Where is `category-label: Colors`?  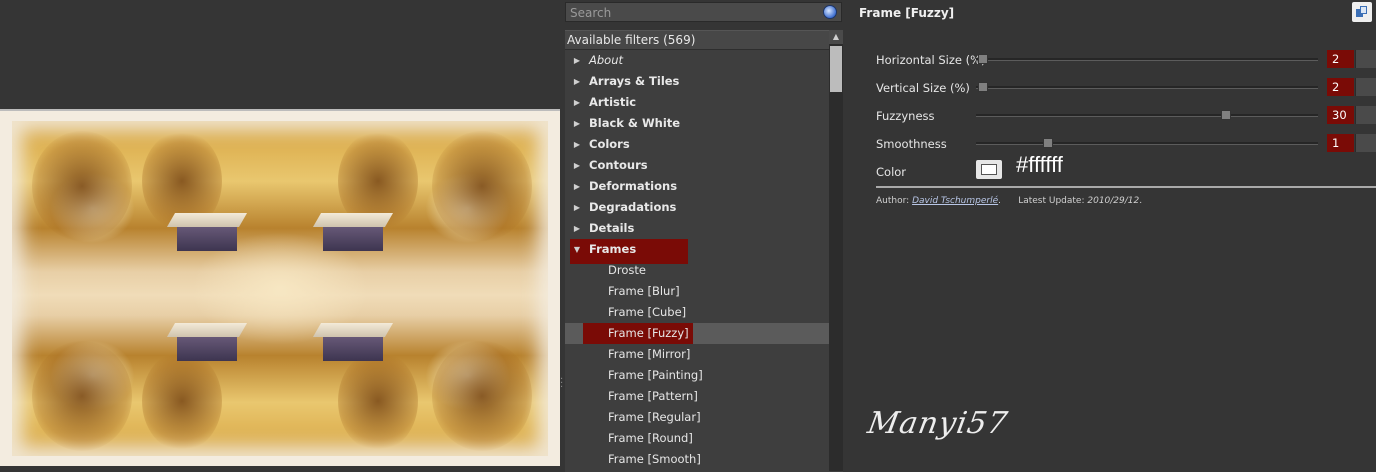 category-label: Colors is located at coordinates (609, 144).